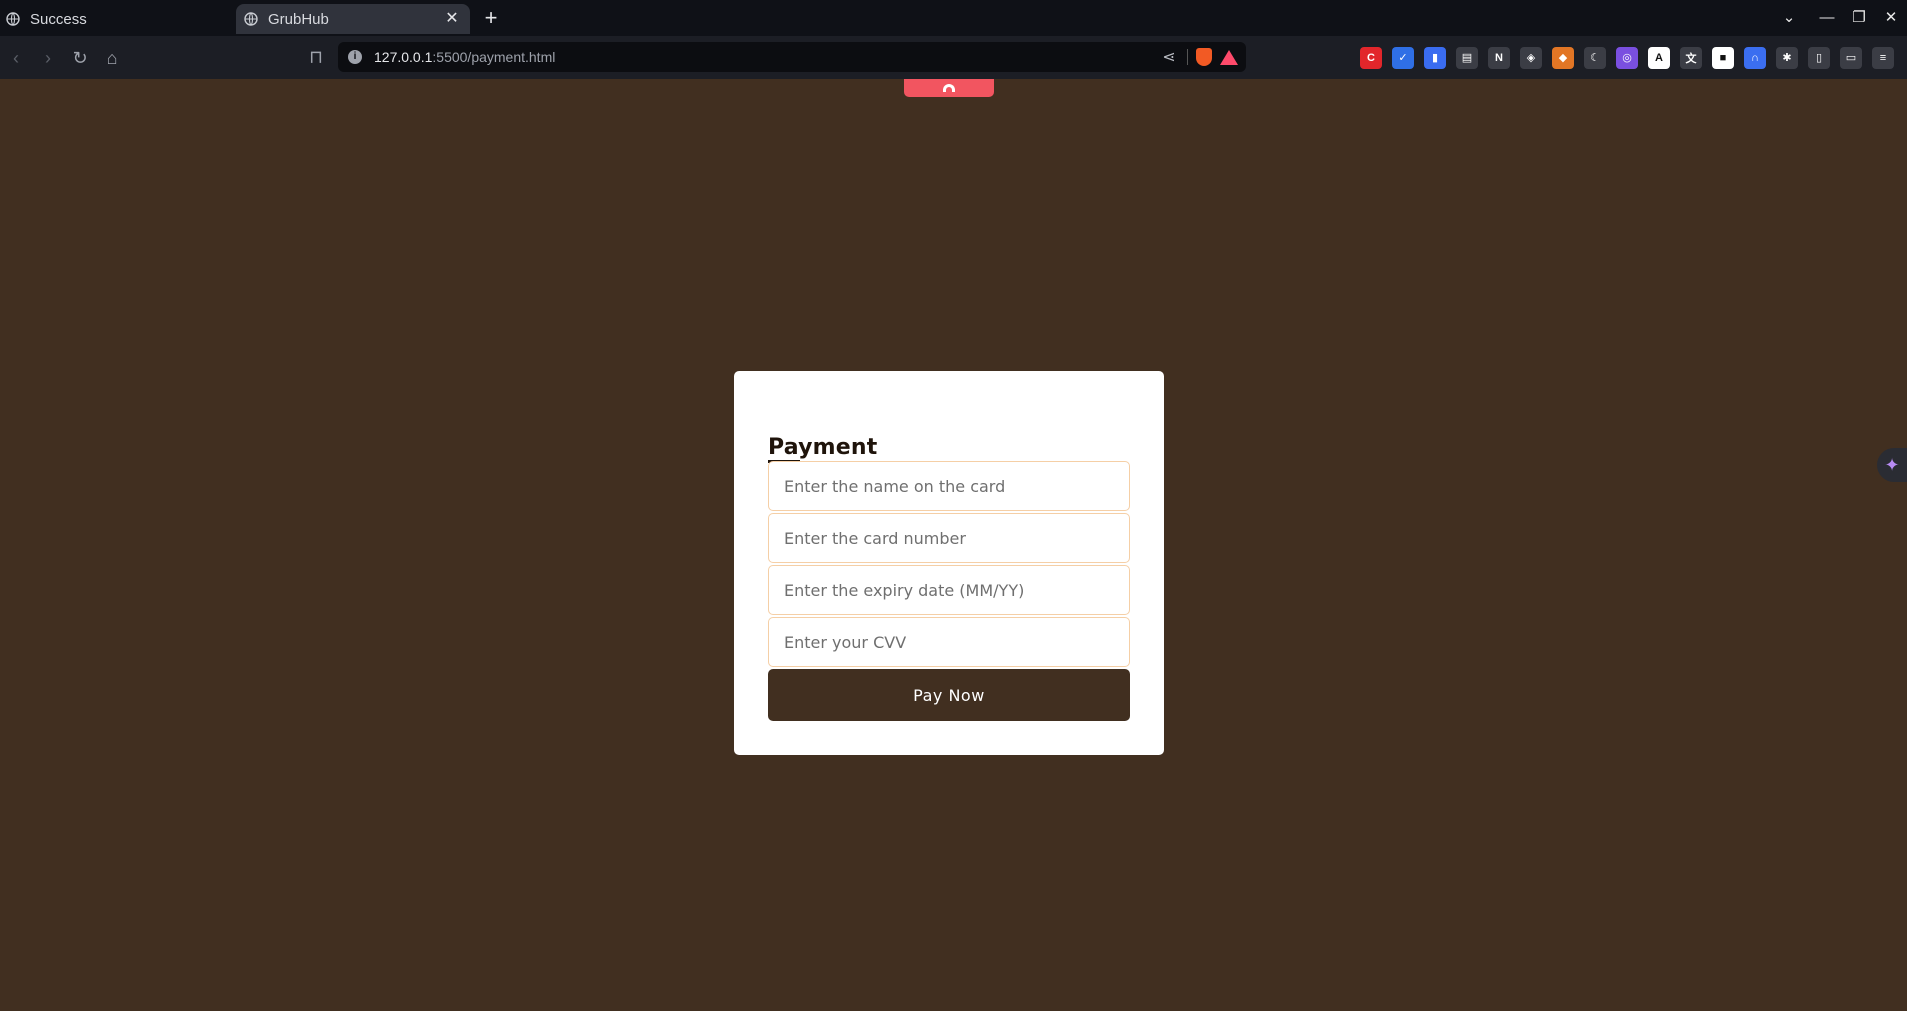  Describe the element at coordinates (1187, 57) in the screenshot. I see `divider` at that location.